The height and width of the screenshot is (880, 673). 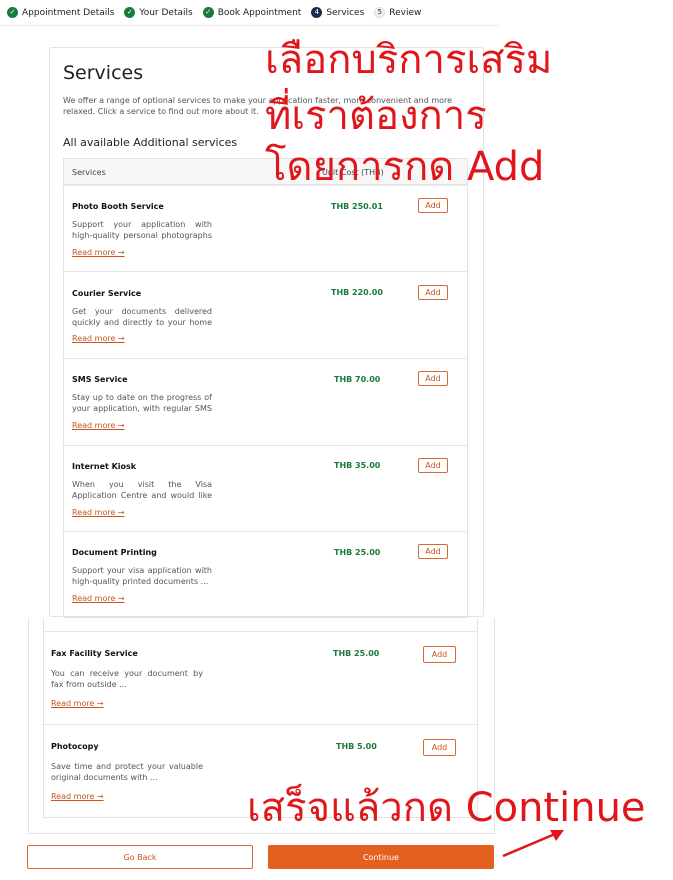 What do you see at coordinates (94, 653) in the screenshot?
I see `service-name: Fax Facility Service` at bounding box center [94, 653].